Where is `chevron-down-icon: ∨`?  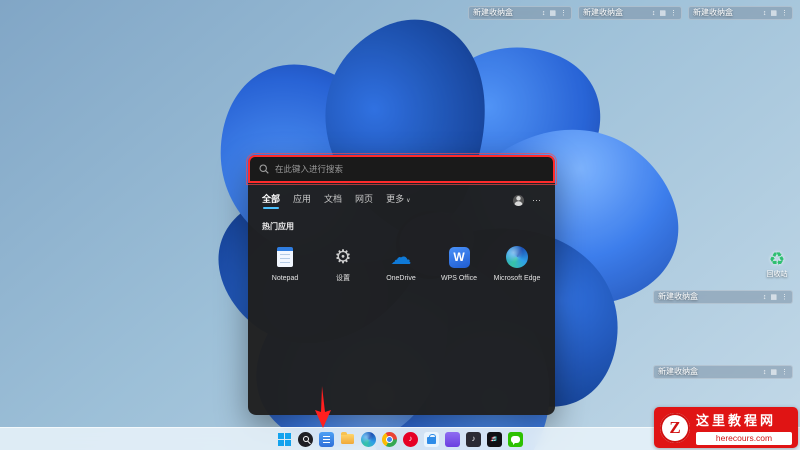 chevron-down-icon: ∨ is located at coordinates (408, 201).